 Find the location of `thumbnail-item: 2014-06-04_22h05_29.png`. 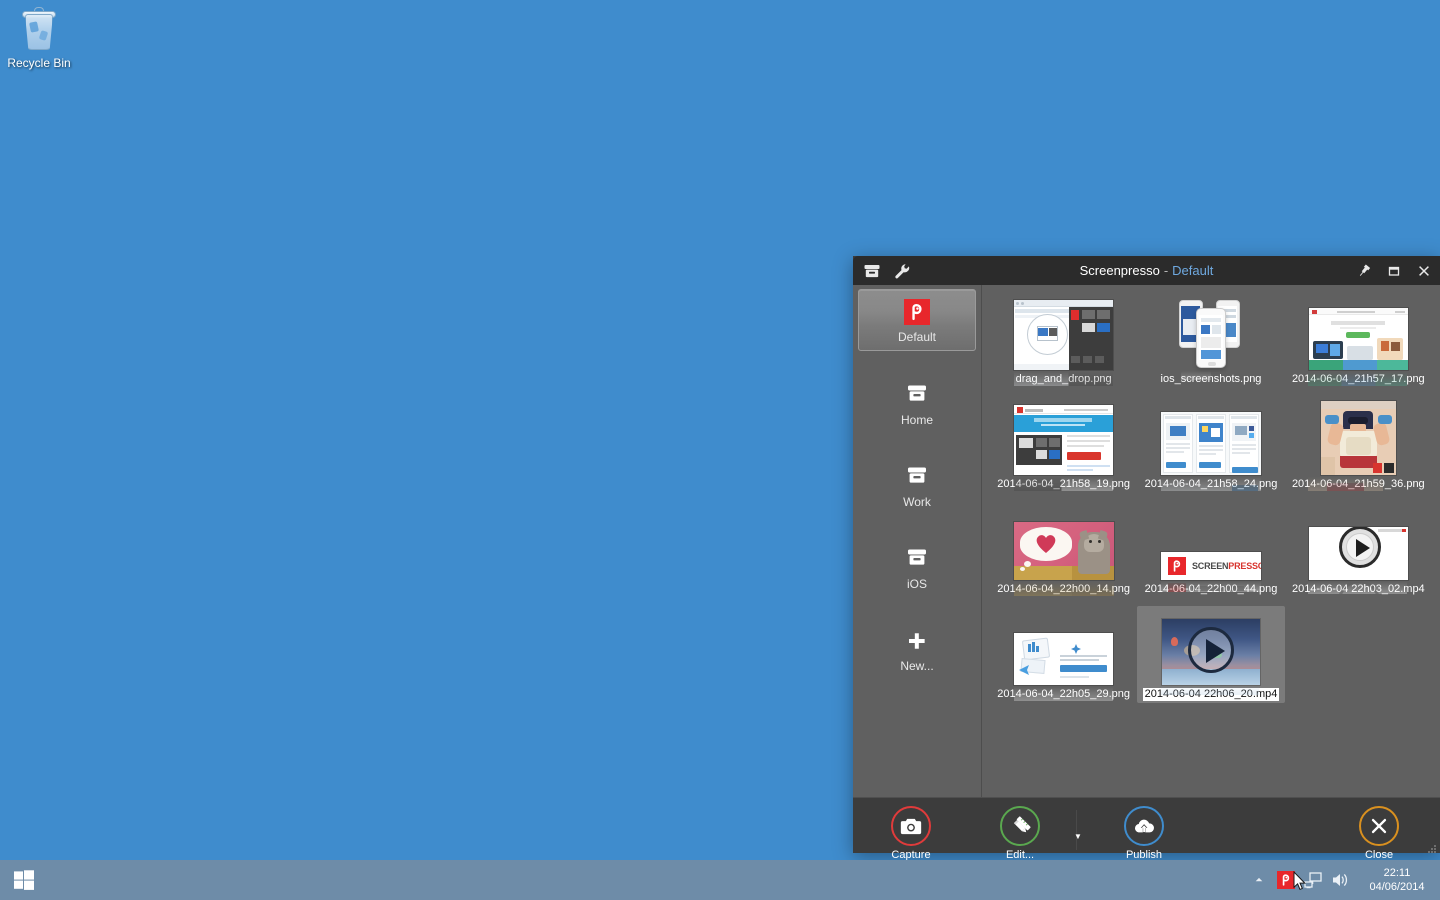

thumbnail-item: 2014-06-04_22h05_29.png is located at coordinates (1063, 654).